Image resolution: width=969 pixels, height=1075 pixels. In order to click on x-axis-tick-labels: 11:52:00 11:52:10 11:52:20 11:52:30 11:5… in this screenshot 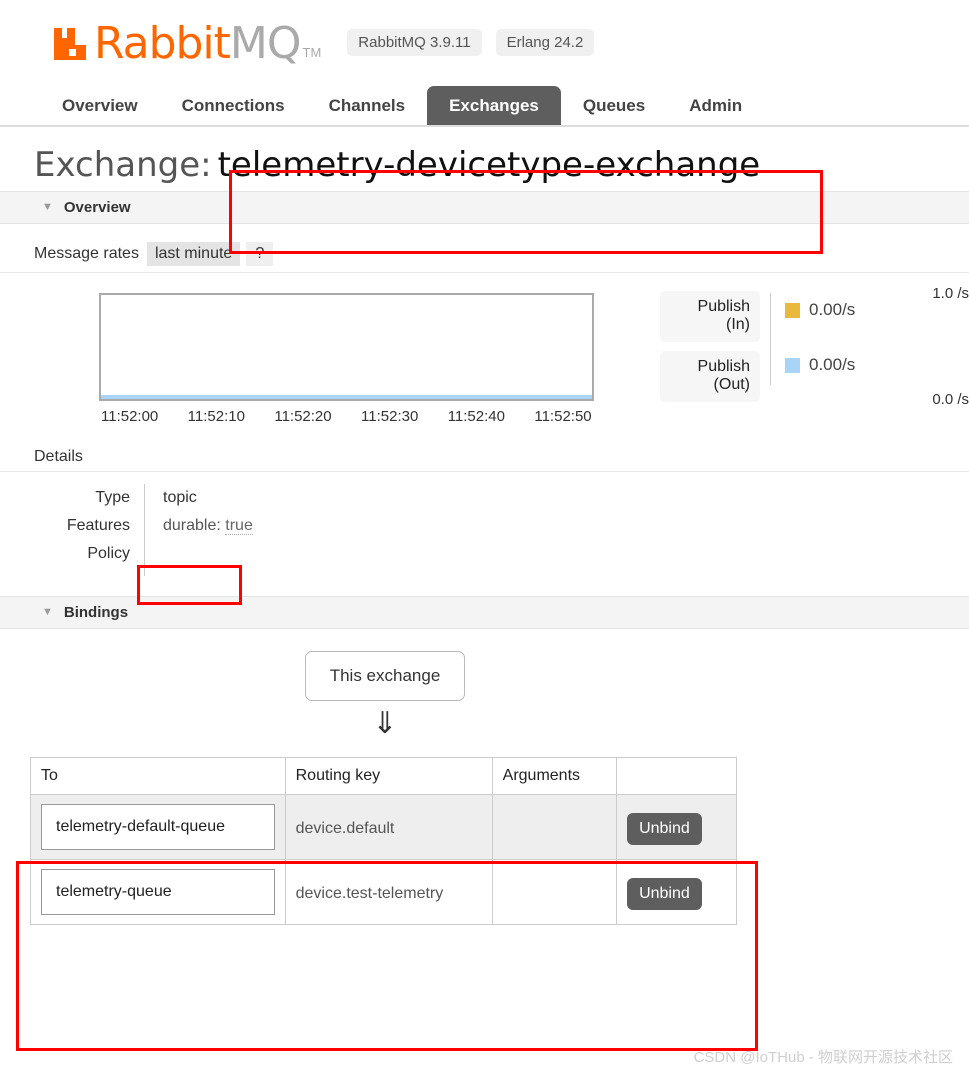, I will do `click(361, 416)`.